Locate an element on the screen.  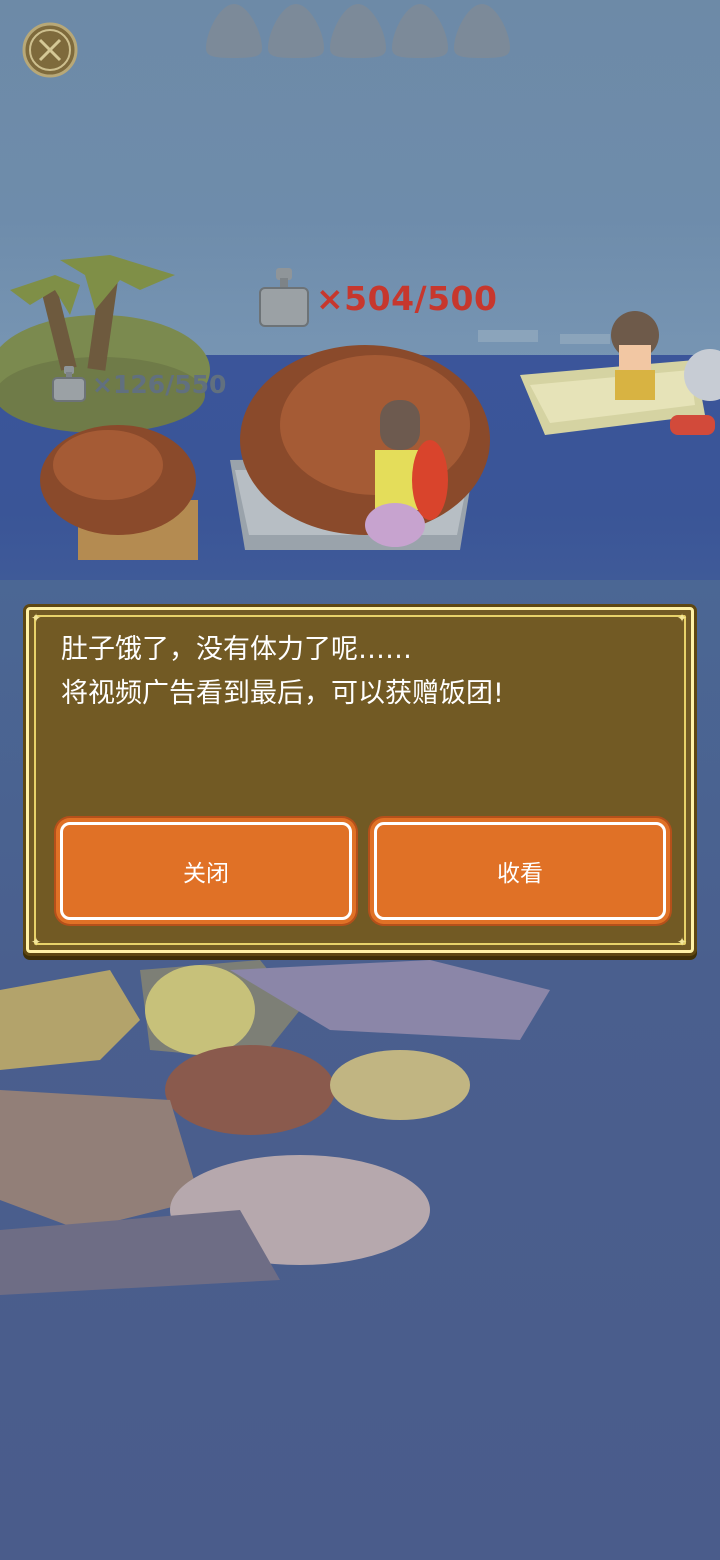
island-catch-counter: ×126/550 is located at coordinates (139, 384).